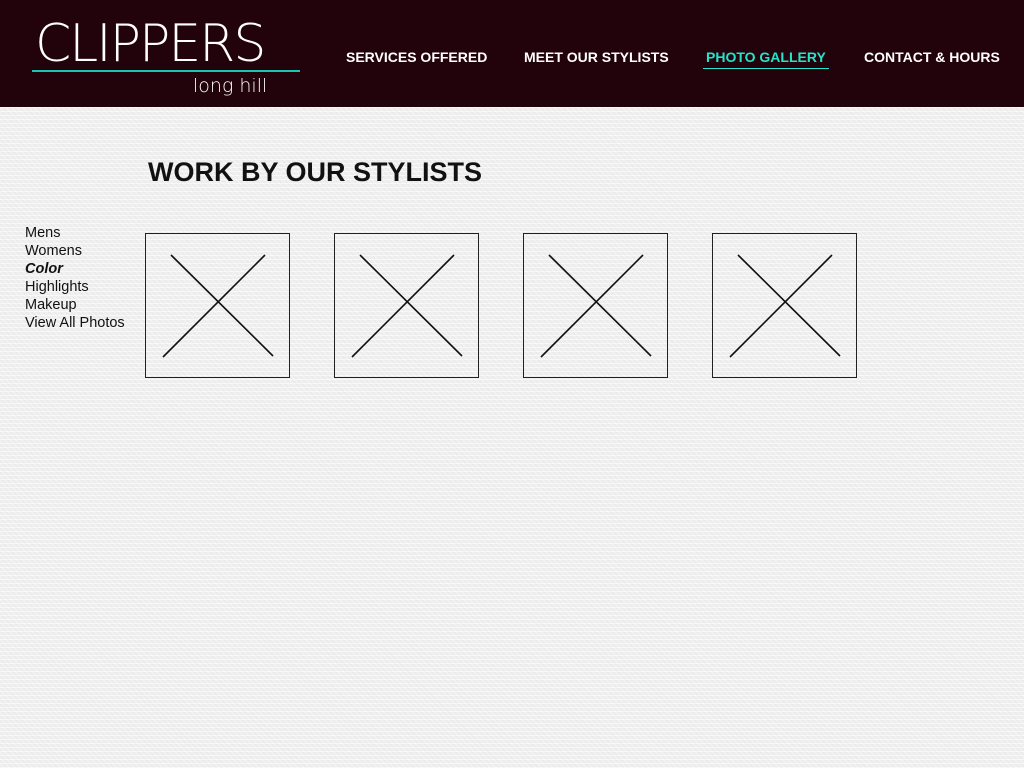  Describe the element at coordinates (932, 58) in the screenshot. I see `nav-contact-hours: CONTACT & HOURS` at that location.